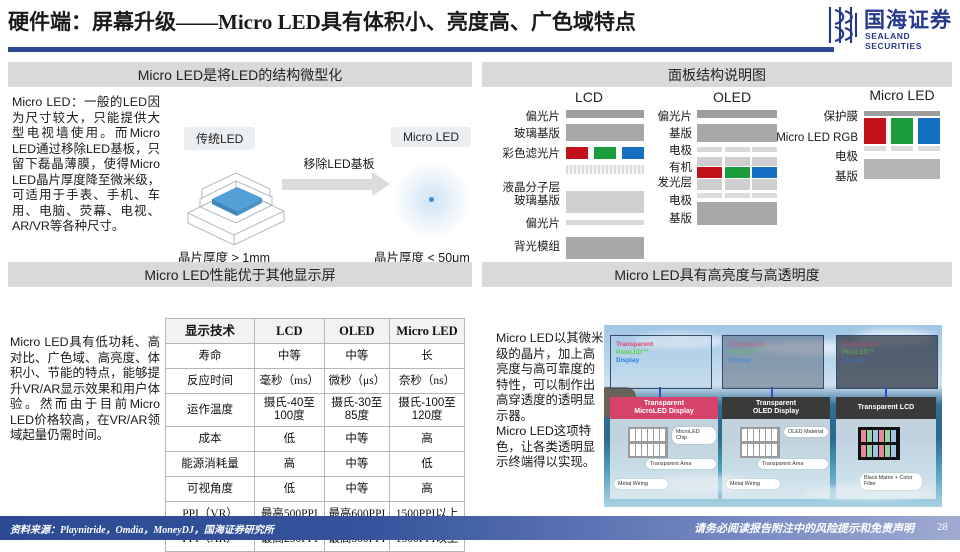 The width and height of the screenshot is (960, 552). Describe the element at coordinates (220, 138) in the screenshot. I see `traditional-led-label: 传统LED` at that location.